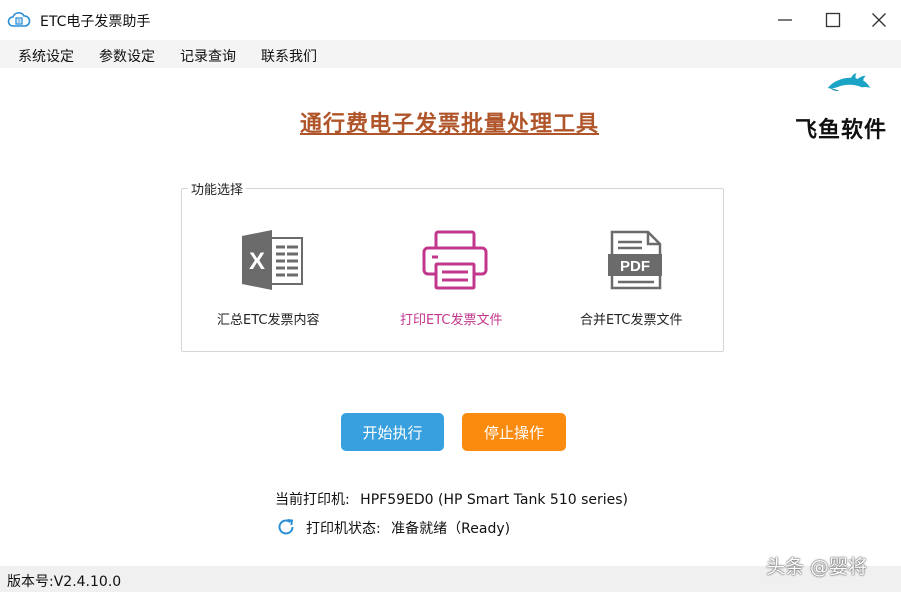  What do you see at coordinates (450, 124) in the screenshot?
I see `page-title: 通行费电子发票批量处理工具` at bounding box center [450, 124].